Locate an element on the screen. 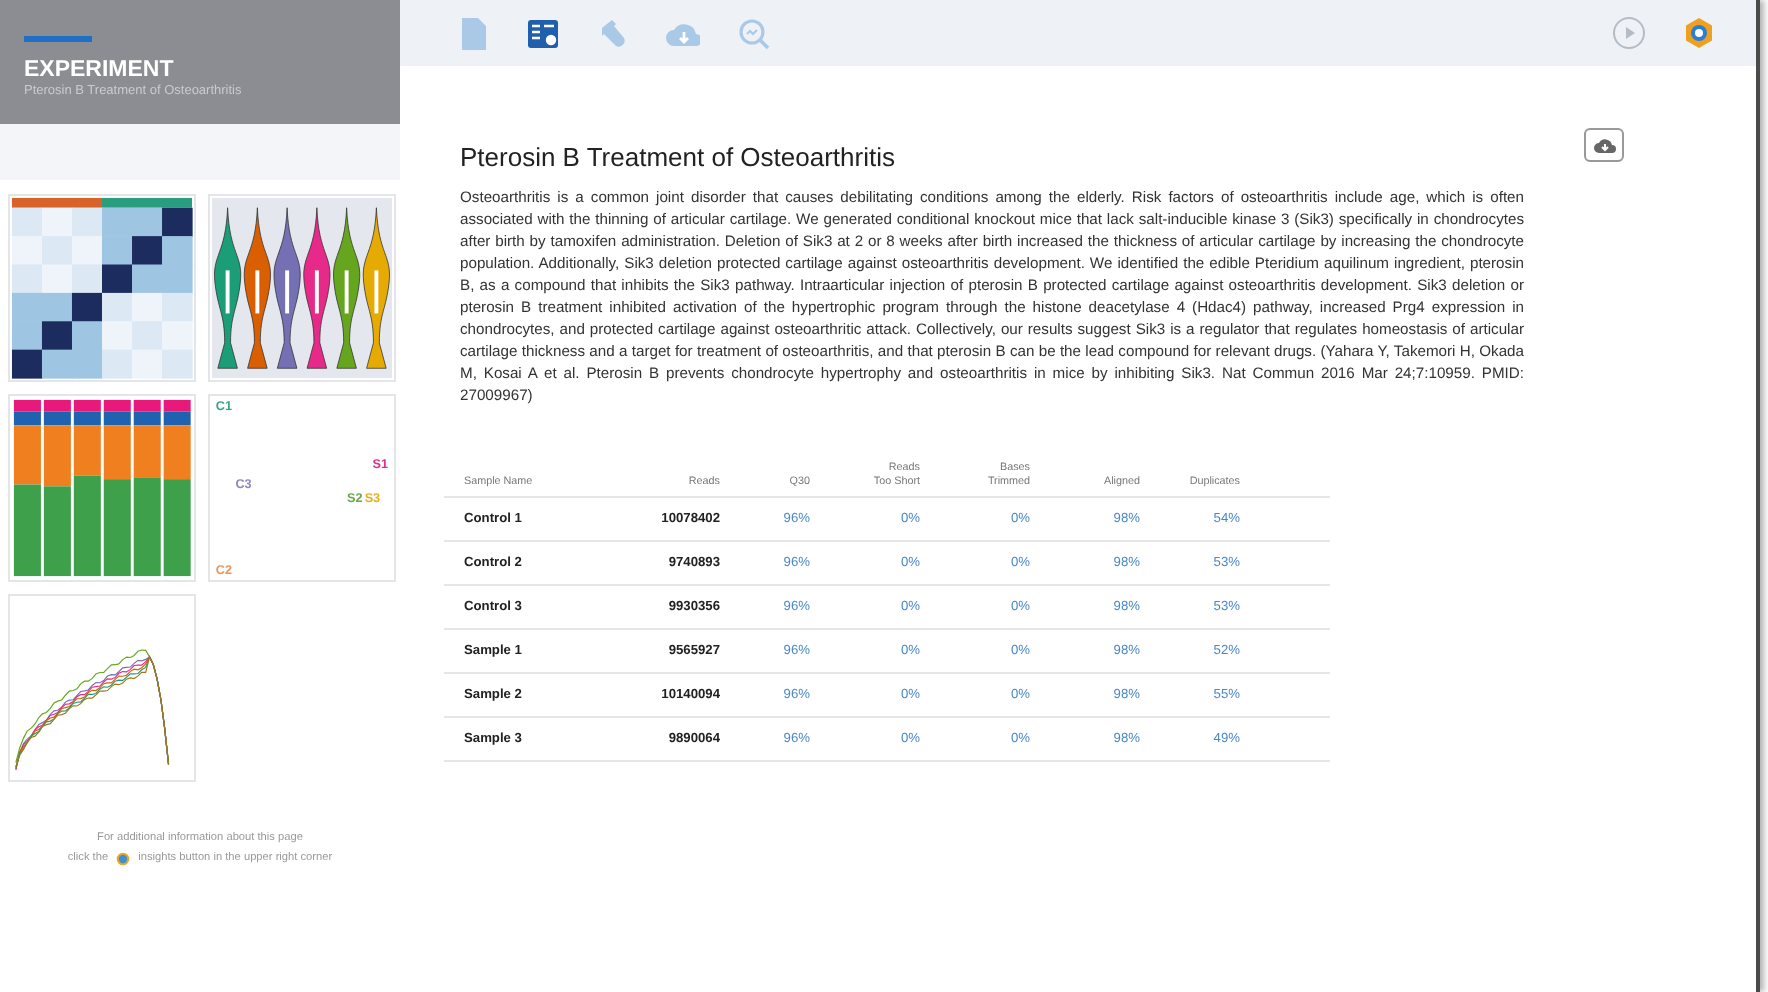 The width and height of the screenshot is (1768, 992). table-icon is located at coordinates (543, 33).